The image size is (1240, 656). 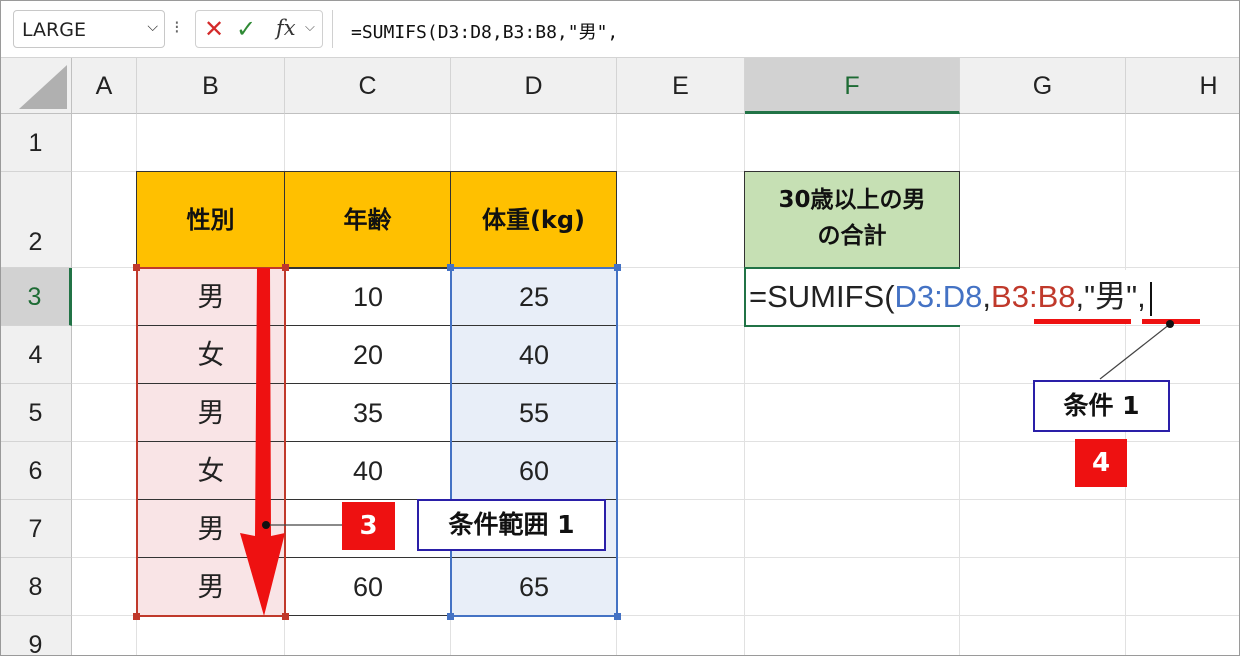 What do you see at coordinates (262, 442) in the screenshot?
I see `down-arrow-icon` at bounding box center [262, 442].